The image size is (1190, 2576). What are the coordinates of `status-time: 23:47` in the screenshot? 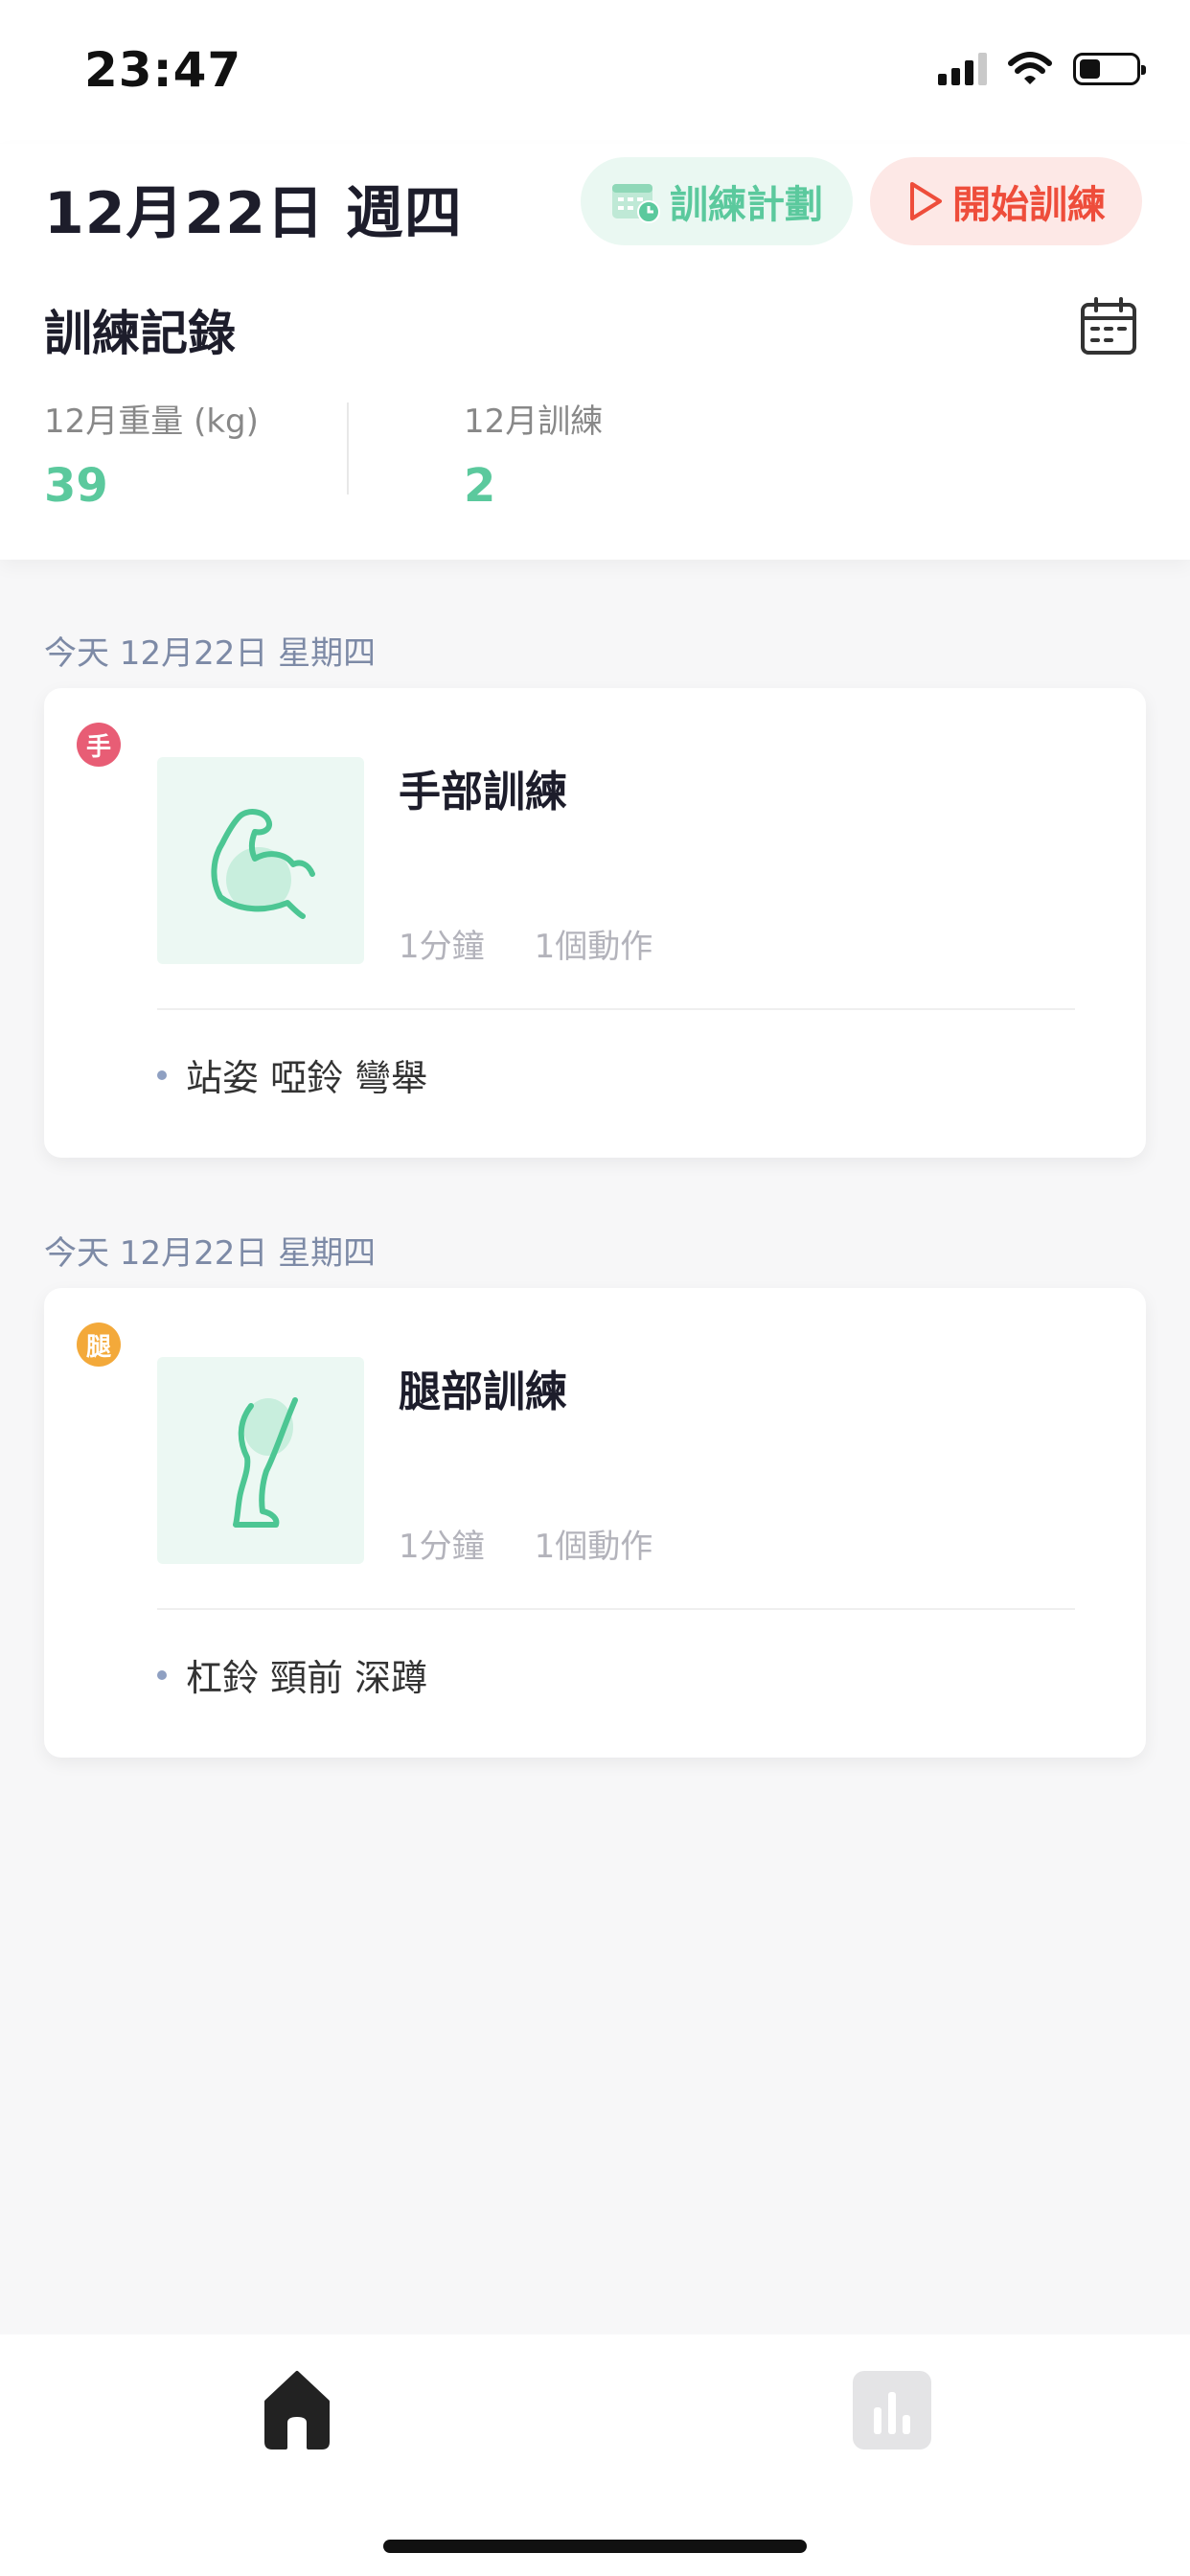 It's located at (163, 70).